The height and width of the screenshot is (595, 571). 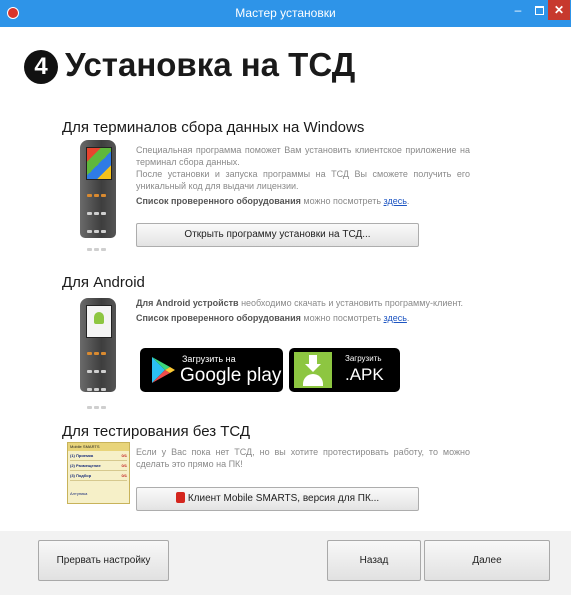 I want to click on preview-row-num: (2), so click(x=72, y=465).